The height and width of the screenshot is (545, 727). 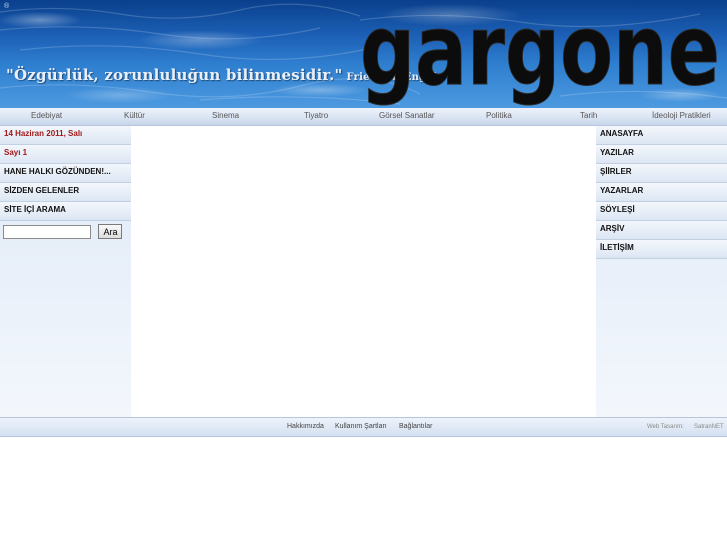 What do you see at coordinates (134, 115) in the screenshot?
I see `nav-kultur: Kültür` at bounding box center [134, 115].